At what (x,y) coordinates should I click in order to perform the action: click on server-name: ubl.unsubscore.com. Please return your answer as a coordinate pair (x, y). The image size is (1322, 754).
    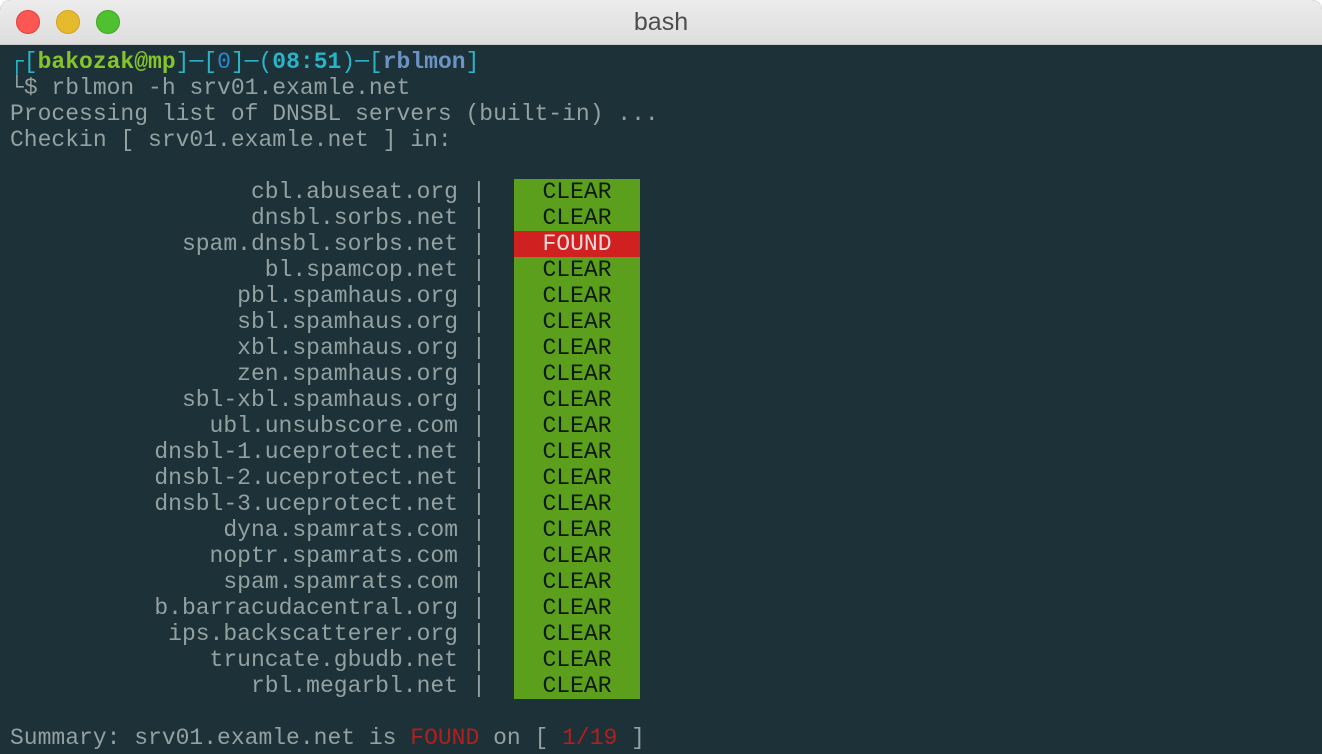
    Looking at the image, I should click on (333, 426).